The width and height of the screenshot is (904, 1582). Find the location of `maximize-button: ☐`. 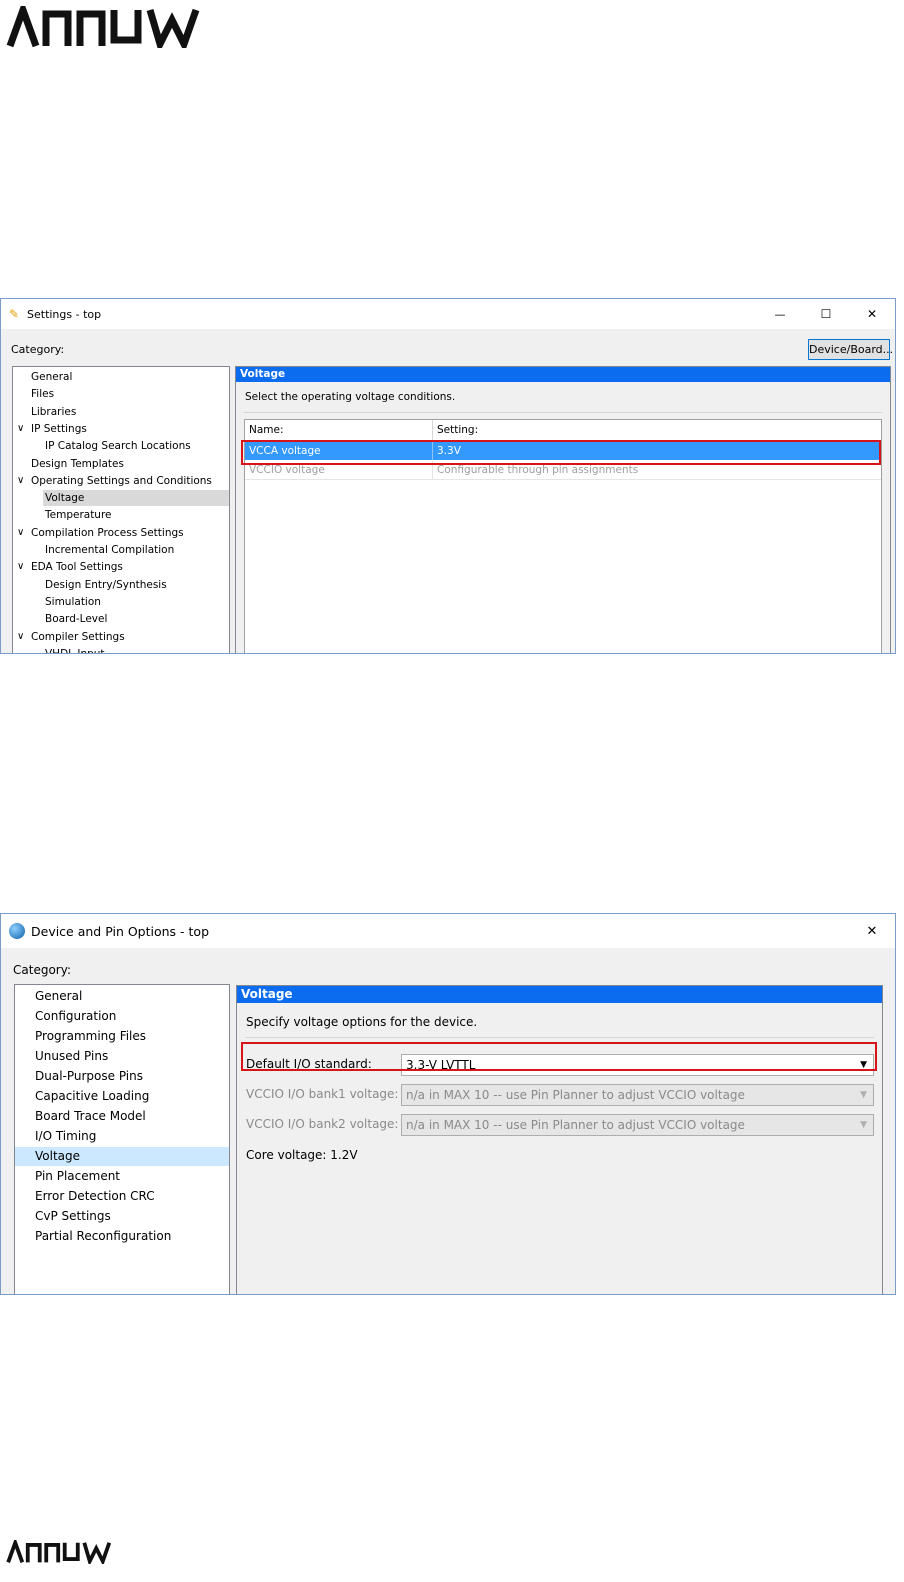

maximize-button: ☐ is located at coordinates (826, 314).